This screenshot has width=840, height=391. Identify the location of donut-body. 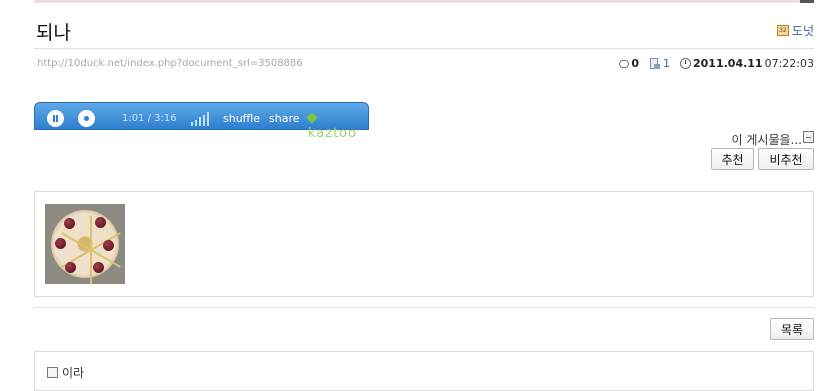
(86, 247).